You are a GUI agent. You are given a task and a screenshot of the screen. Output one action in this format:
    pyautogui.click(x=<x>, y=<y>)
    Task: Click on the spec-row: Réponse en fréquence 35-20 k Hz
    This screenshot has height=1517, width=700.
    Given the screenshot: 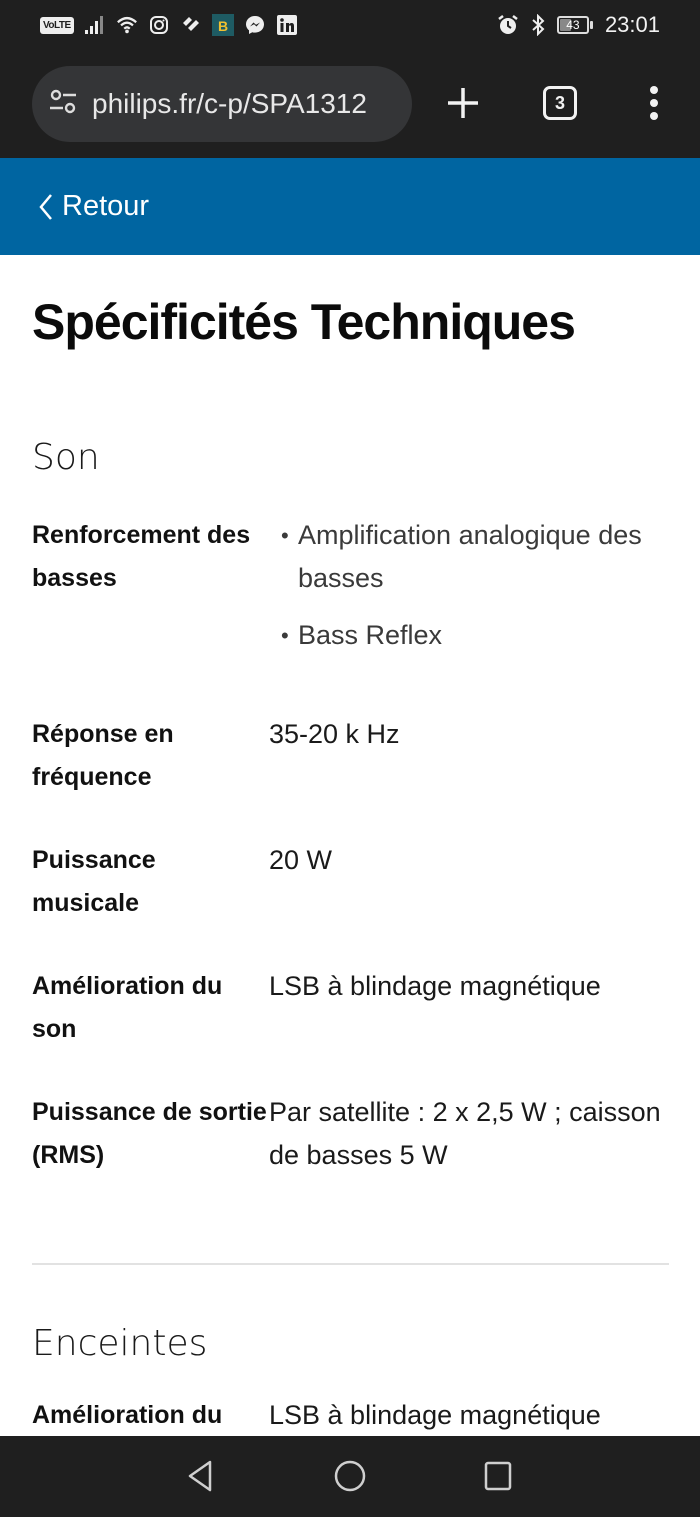 What is the action you would take?
    pyautogui.click(x=366, y=756)
    